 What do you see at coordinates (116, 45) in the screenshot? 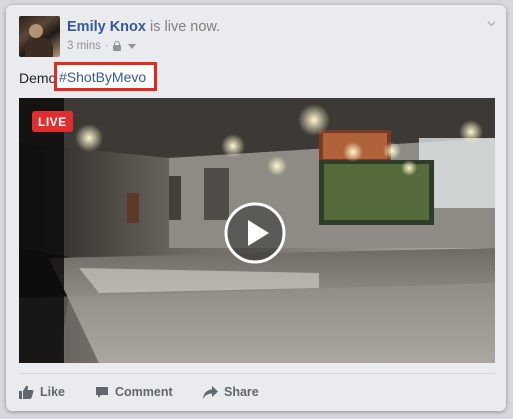
I see `lock-icon` at bounding box center [116, 45].